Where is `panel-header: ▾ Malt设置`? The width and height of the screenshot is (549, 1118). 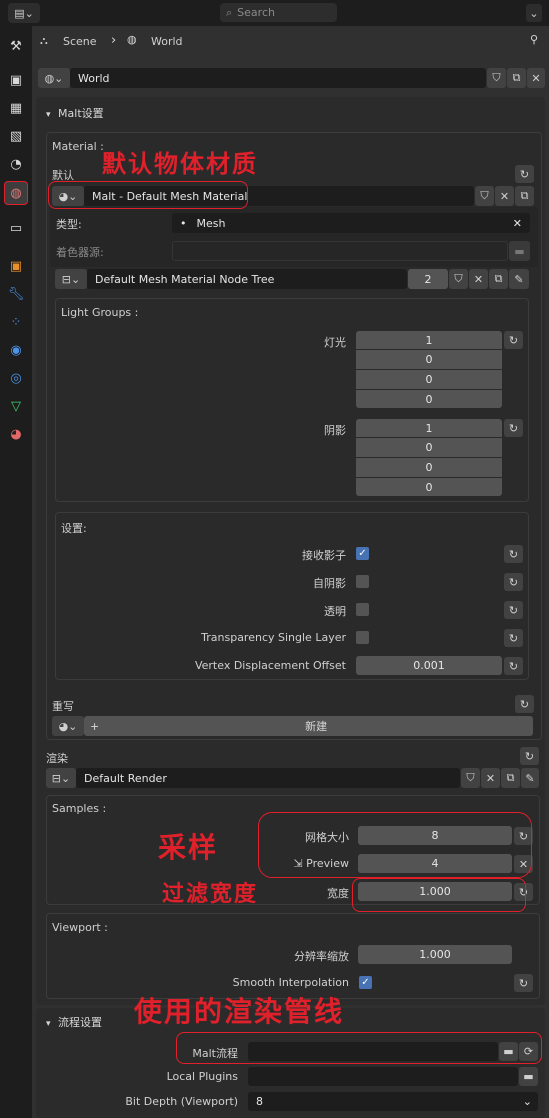
panel-header: ▾ Malt设置 is located at coordinates (75, 113).